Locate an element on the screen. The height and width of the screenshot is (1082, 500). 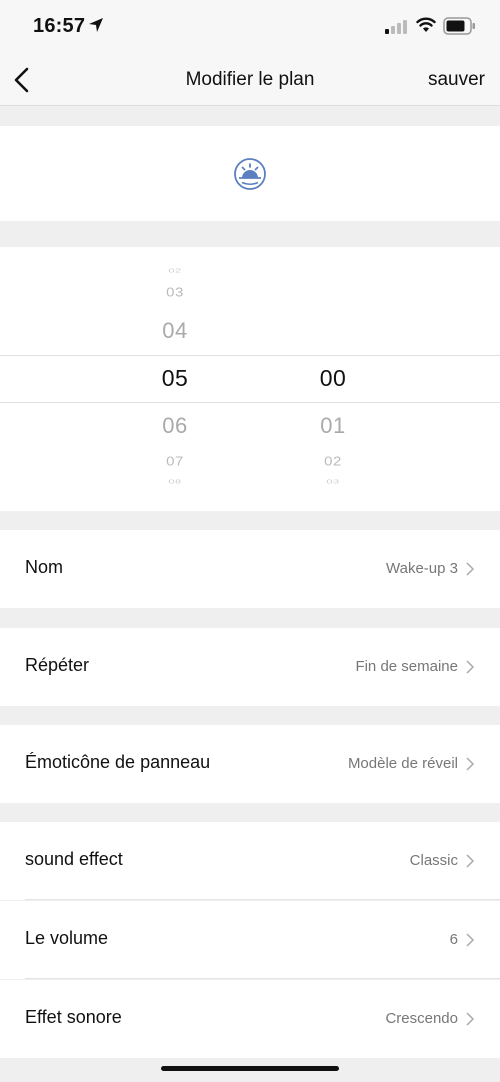
page-title: Modifier le plan is located at coordinates (250, 79).